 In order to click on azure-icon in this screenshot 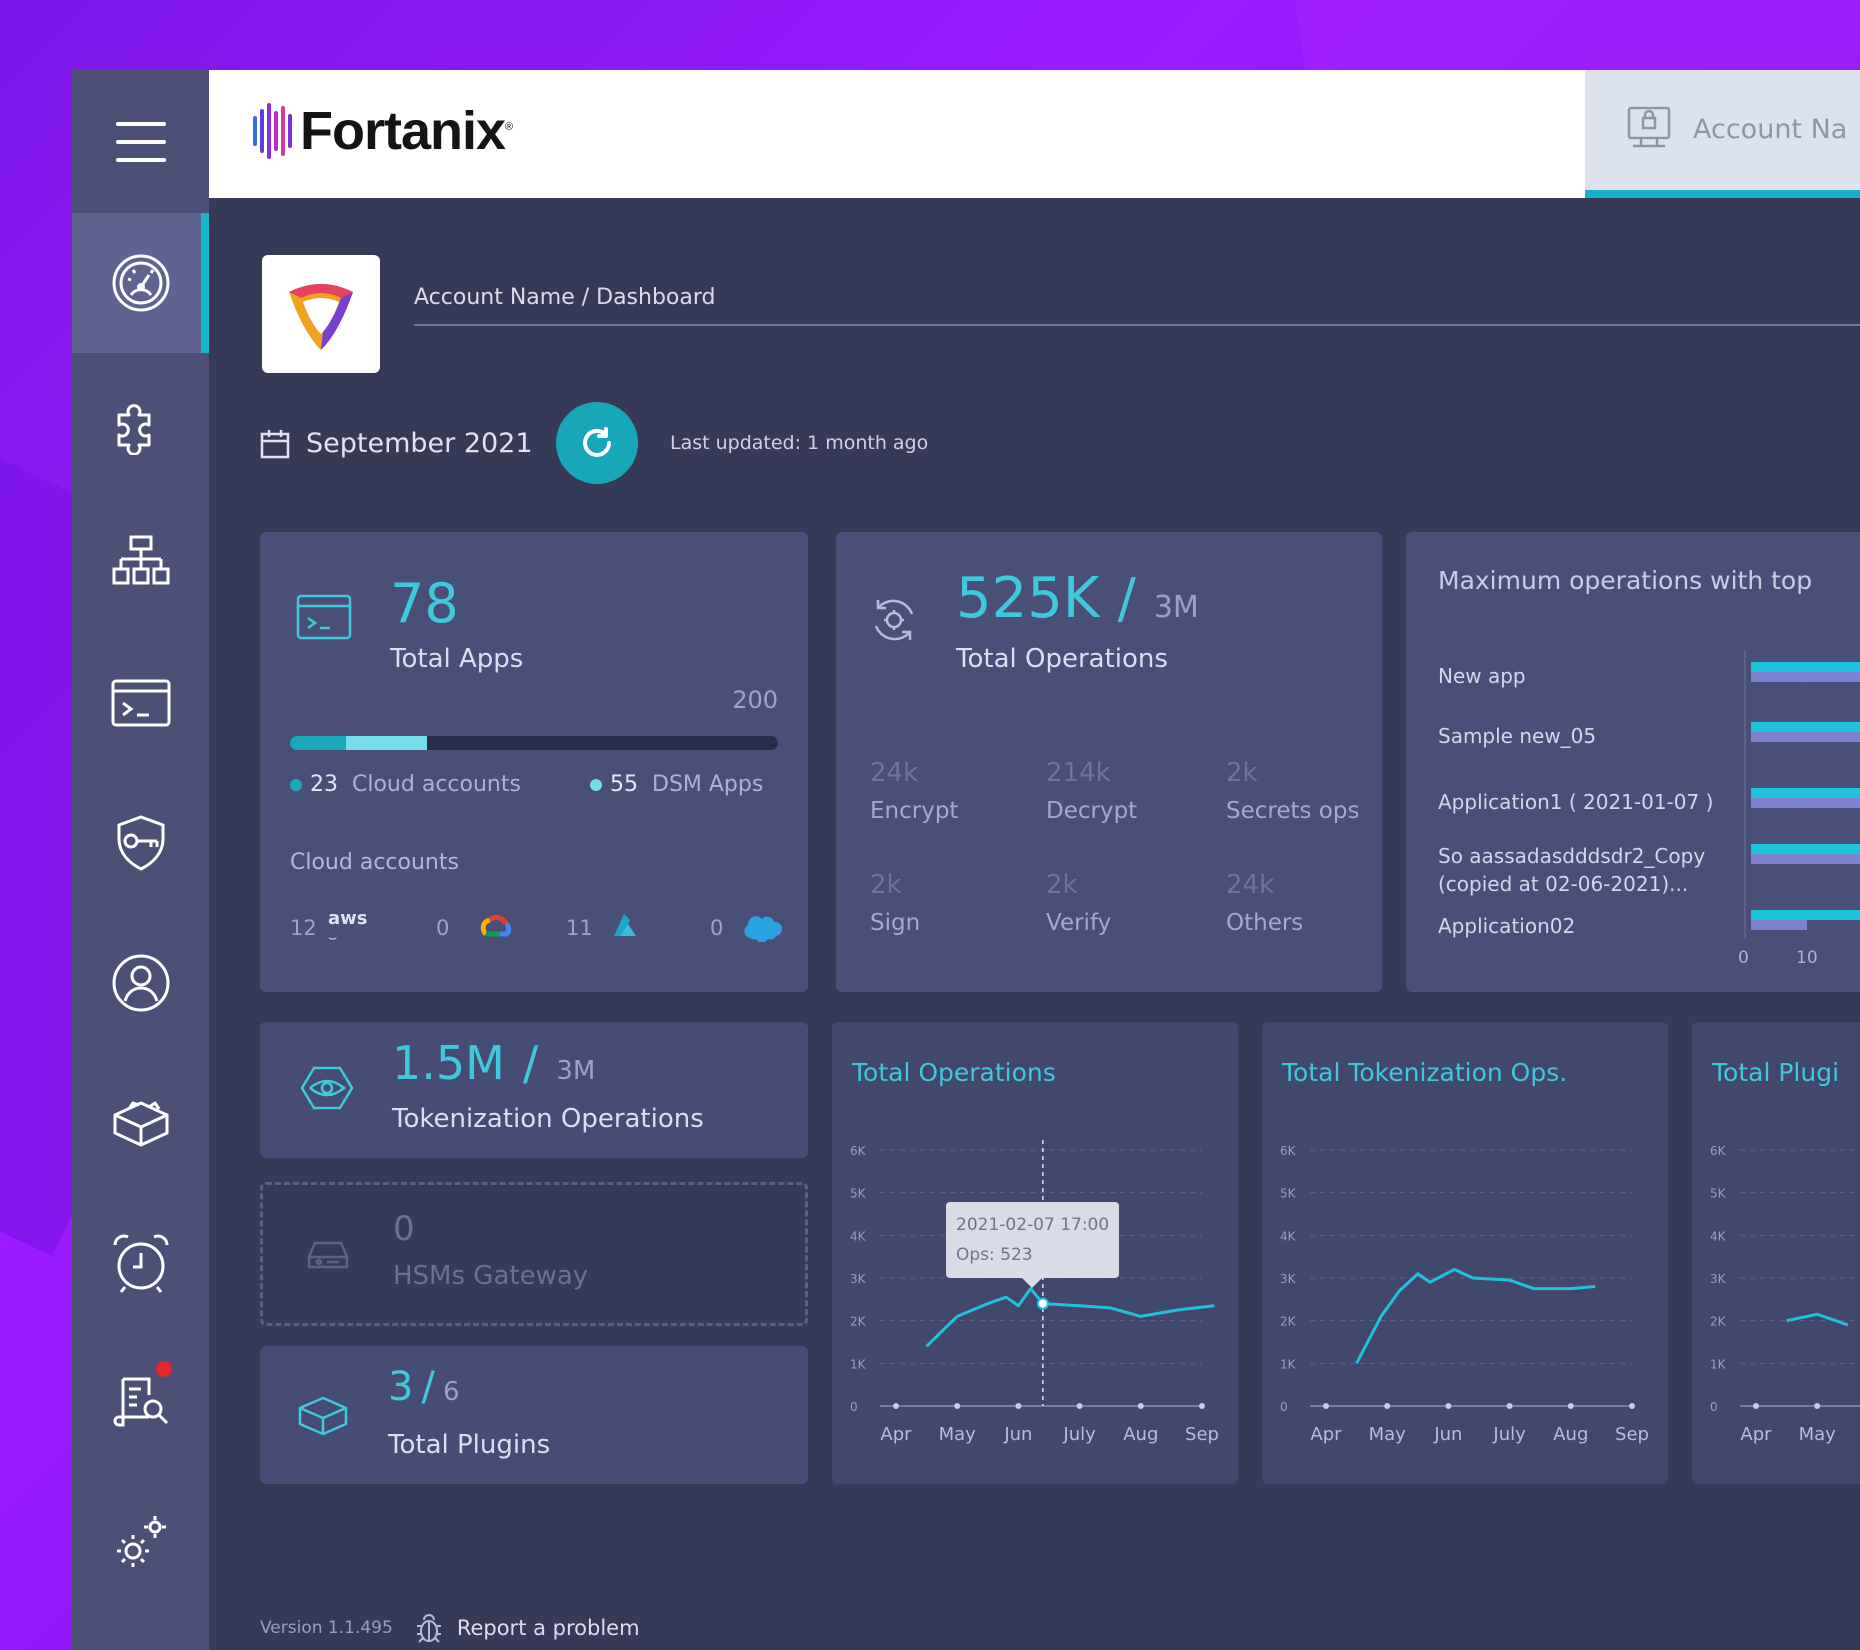, I will do `click(625, 925)`.